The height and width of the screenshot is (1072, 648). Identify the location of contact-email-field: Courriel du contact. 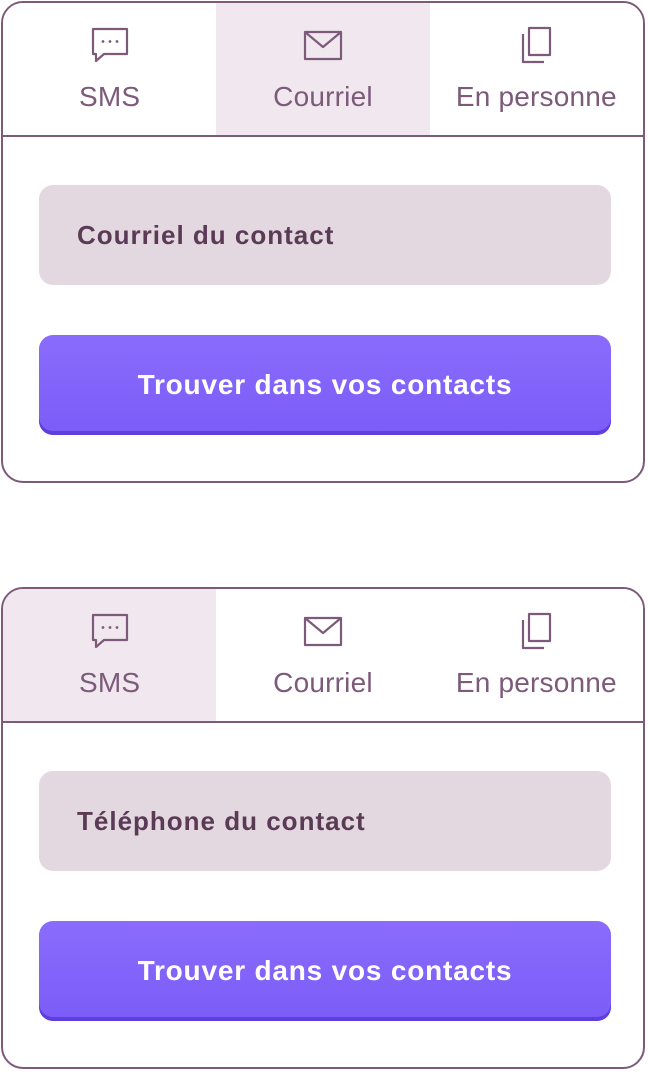
(325, 235).